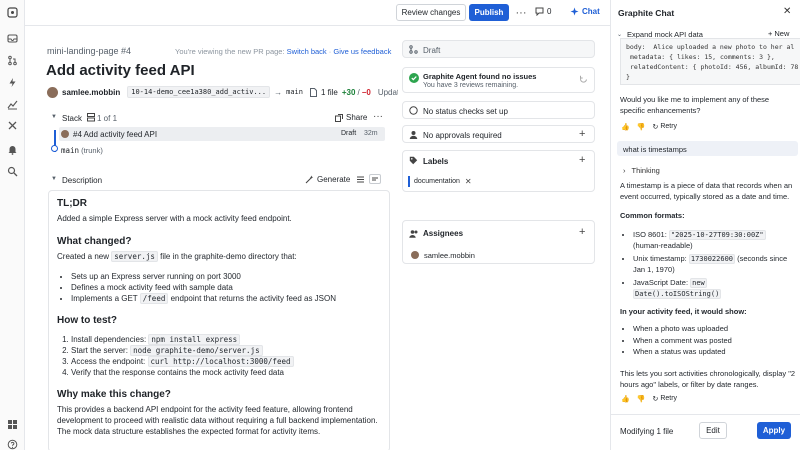  Describe the element at coordinates (104, 298) in the screenshot. I see `bullet3-pre: Implements a GET` at that location.